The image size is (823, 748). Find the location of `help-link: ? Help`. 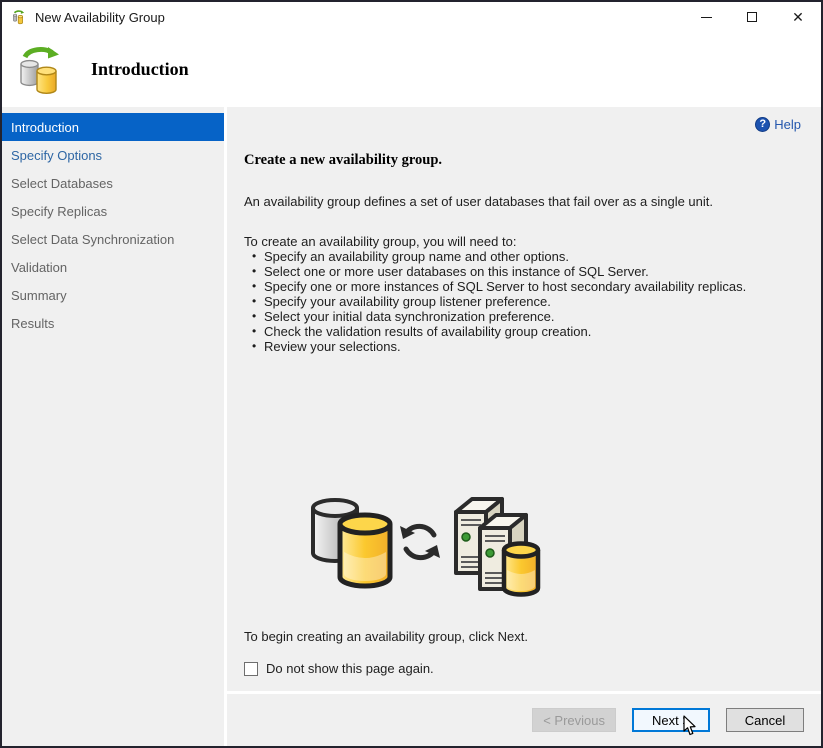

help-link: ? Help is located at coordinates (778, 124).